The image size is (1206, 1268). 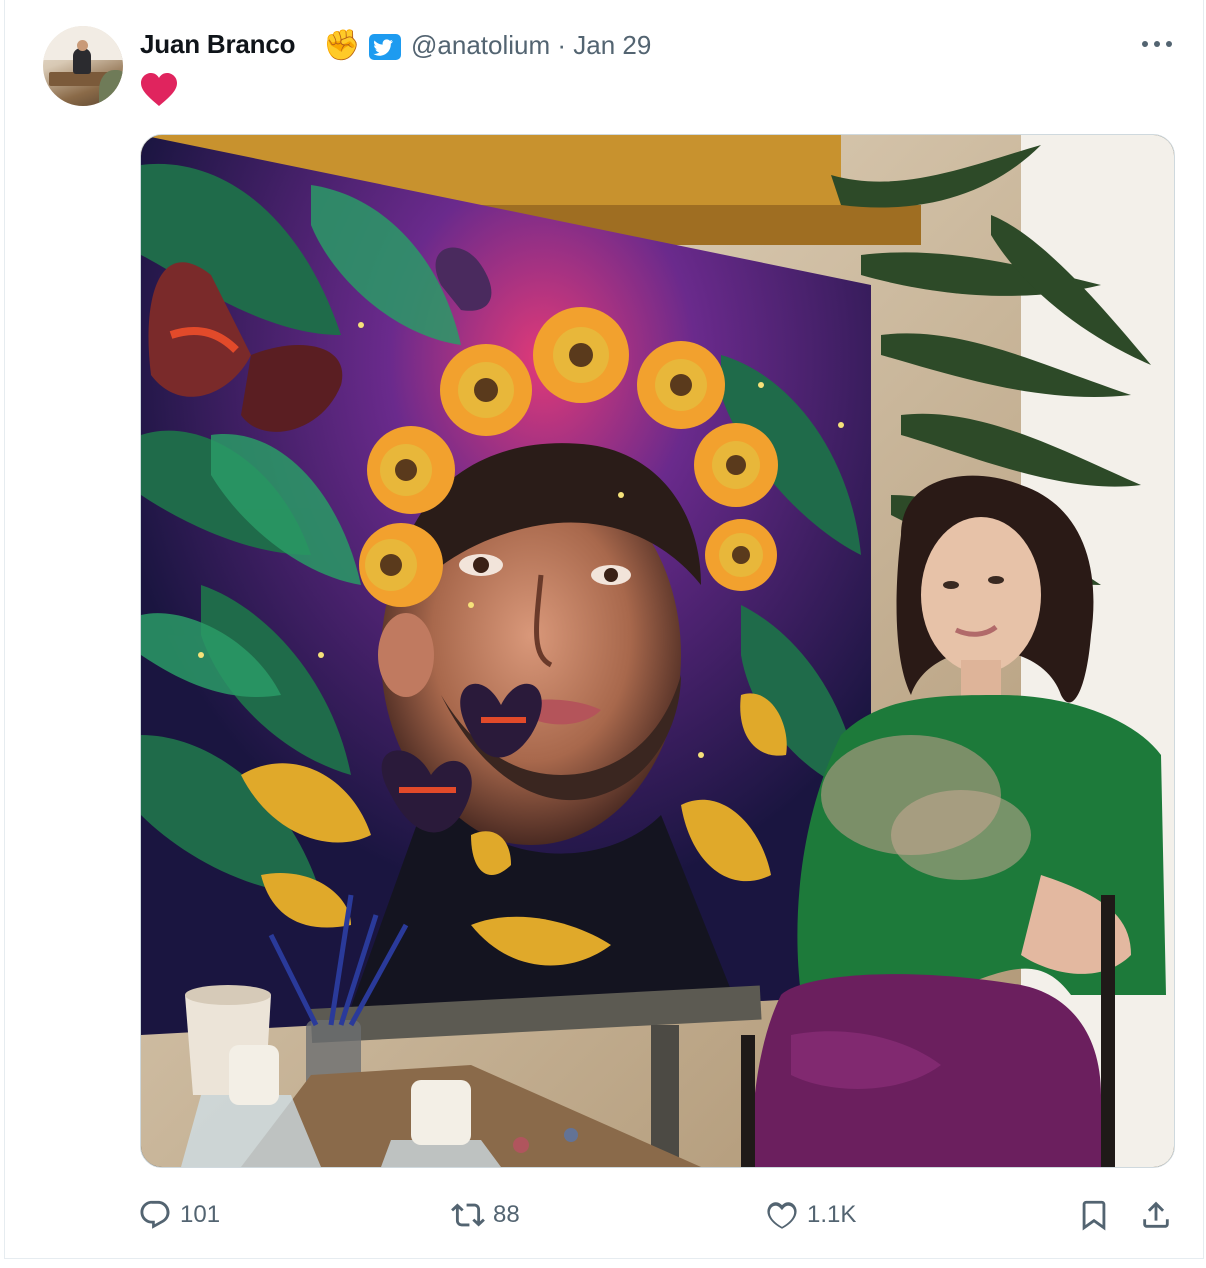 What do you see at coordinates (782, 1215) in the screenshot?
I see `like-heart-icon` at bounding box center [782, 1215].